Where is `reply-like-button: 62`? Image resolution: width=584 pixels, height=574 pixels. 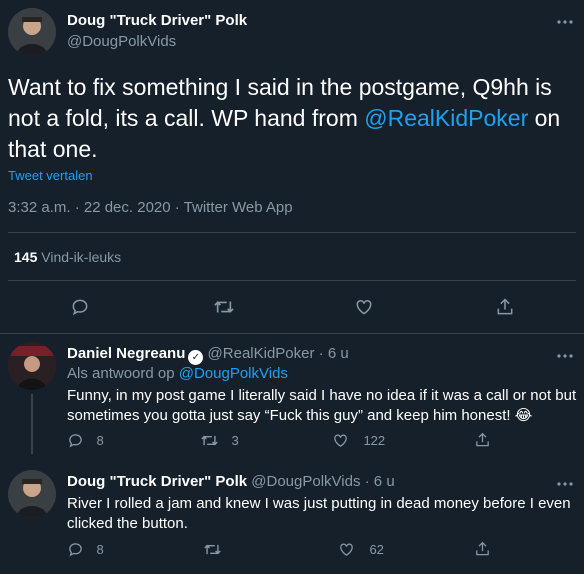
reply-like-button: 62 is located at coordinates (361, 550).